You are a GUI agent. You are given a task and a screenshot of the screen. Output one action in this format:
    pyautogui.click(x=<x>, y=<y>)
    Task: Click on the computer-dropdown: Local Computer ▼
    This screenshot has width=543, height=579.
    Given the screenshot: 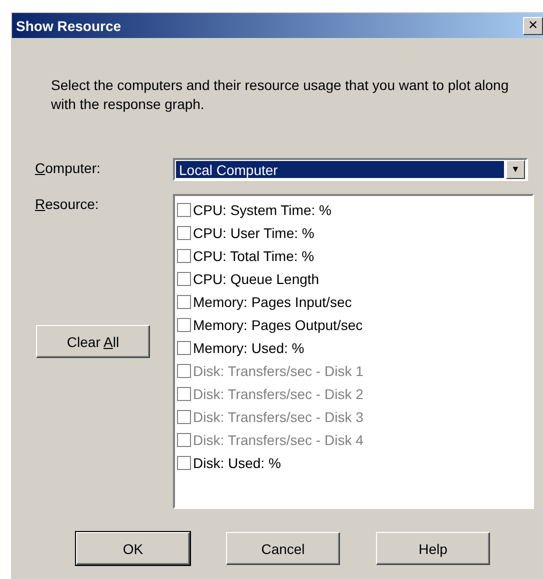 What is the action you would take?
    pyautogui.click(x=350, y=169)
    